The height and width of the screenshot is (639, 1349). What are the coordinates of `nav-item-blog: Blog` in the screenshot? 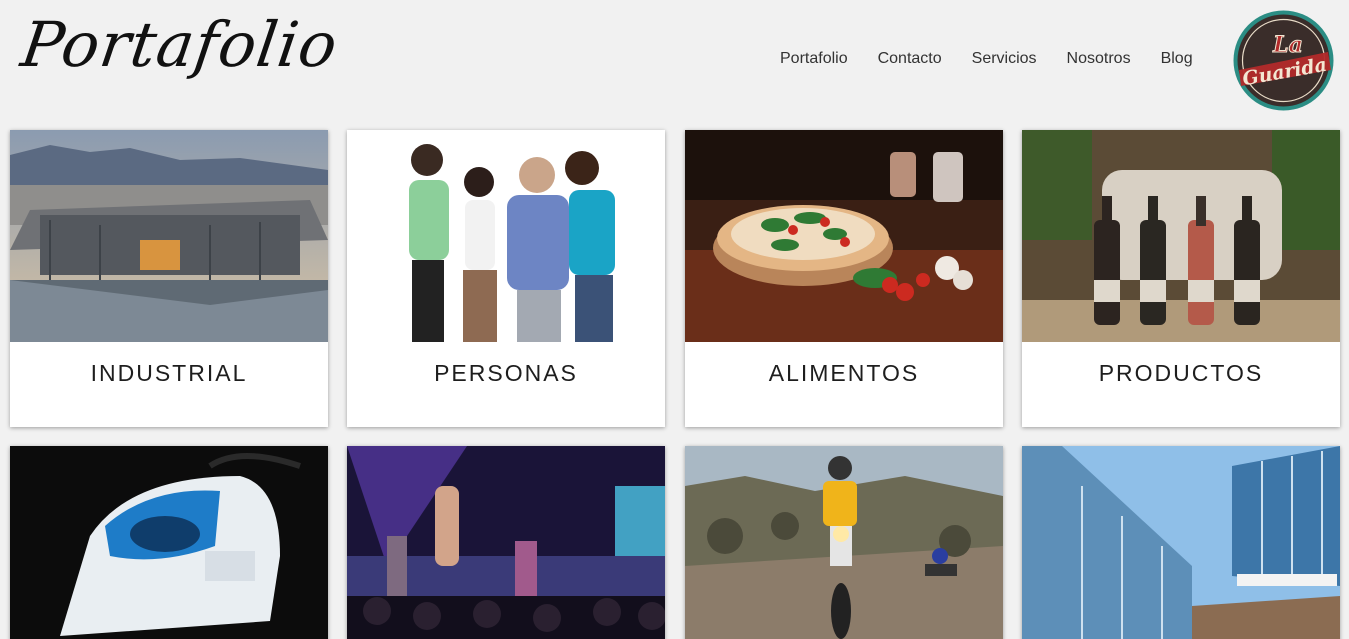 It's located at (1177, 59).